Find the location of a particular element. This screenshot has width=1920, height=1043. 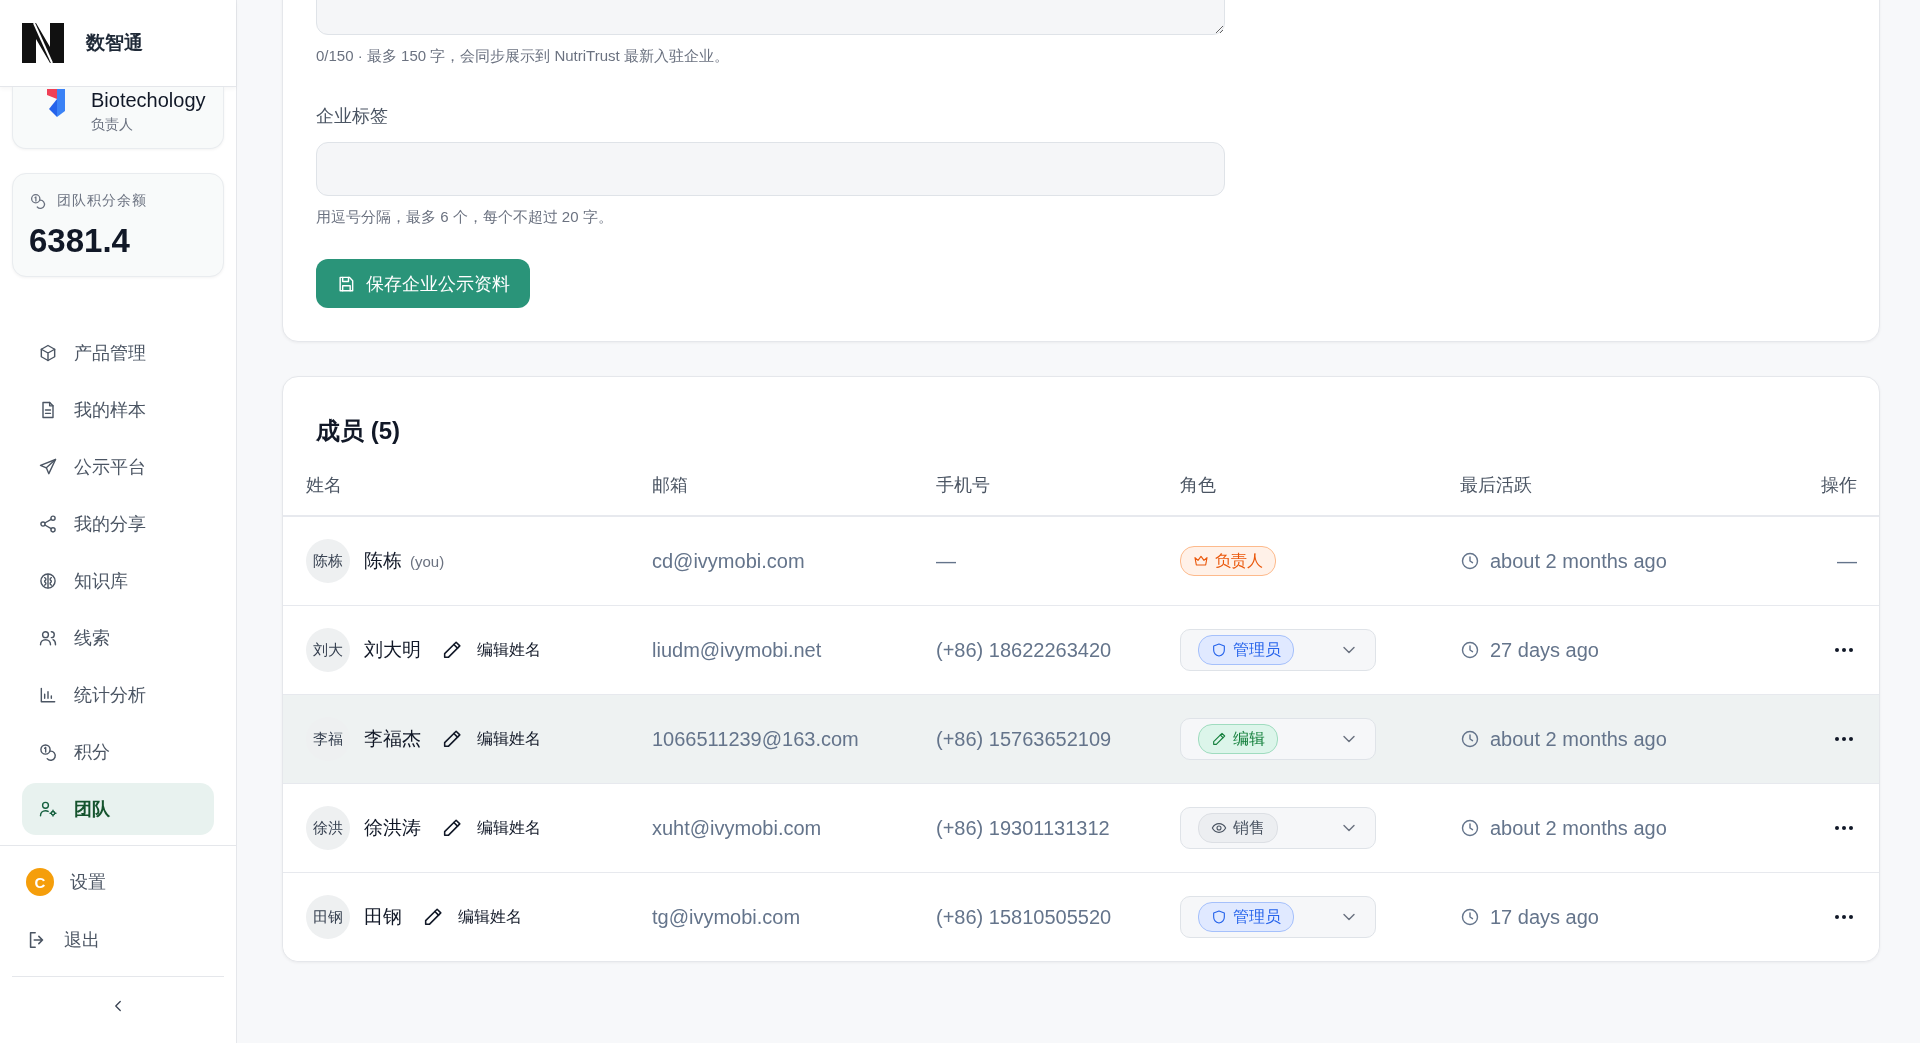

nav-item: 产品管理 is located at coordinates (118, 353).